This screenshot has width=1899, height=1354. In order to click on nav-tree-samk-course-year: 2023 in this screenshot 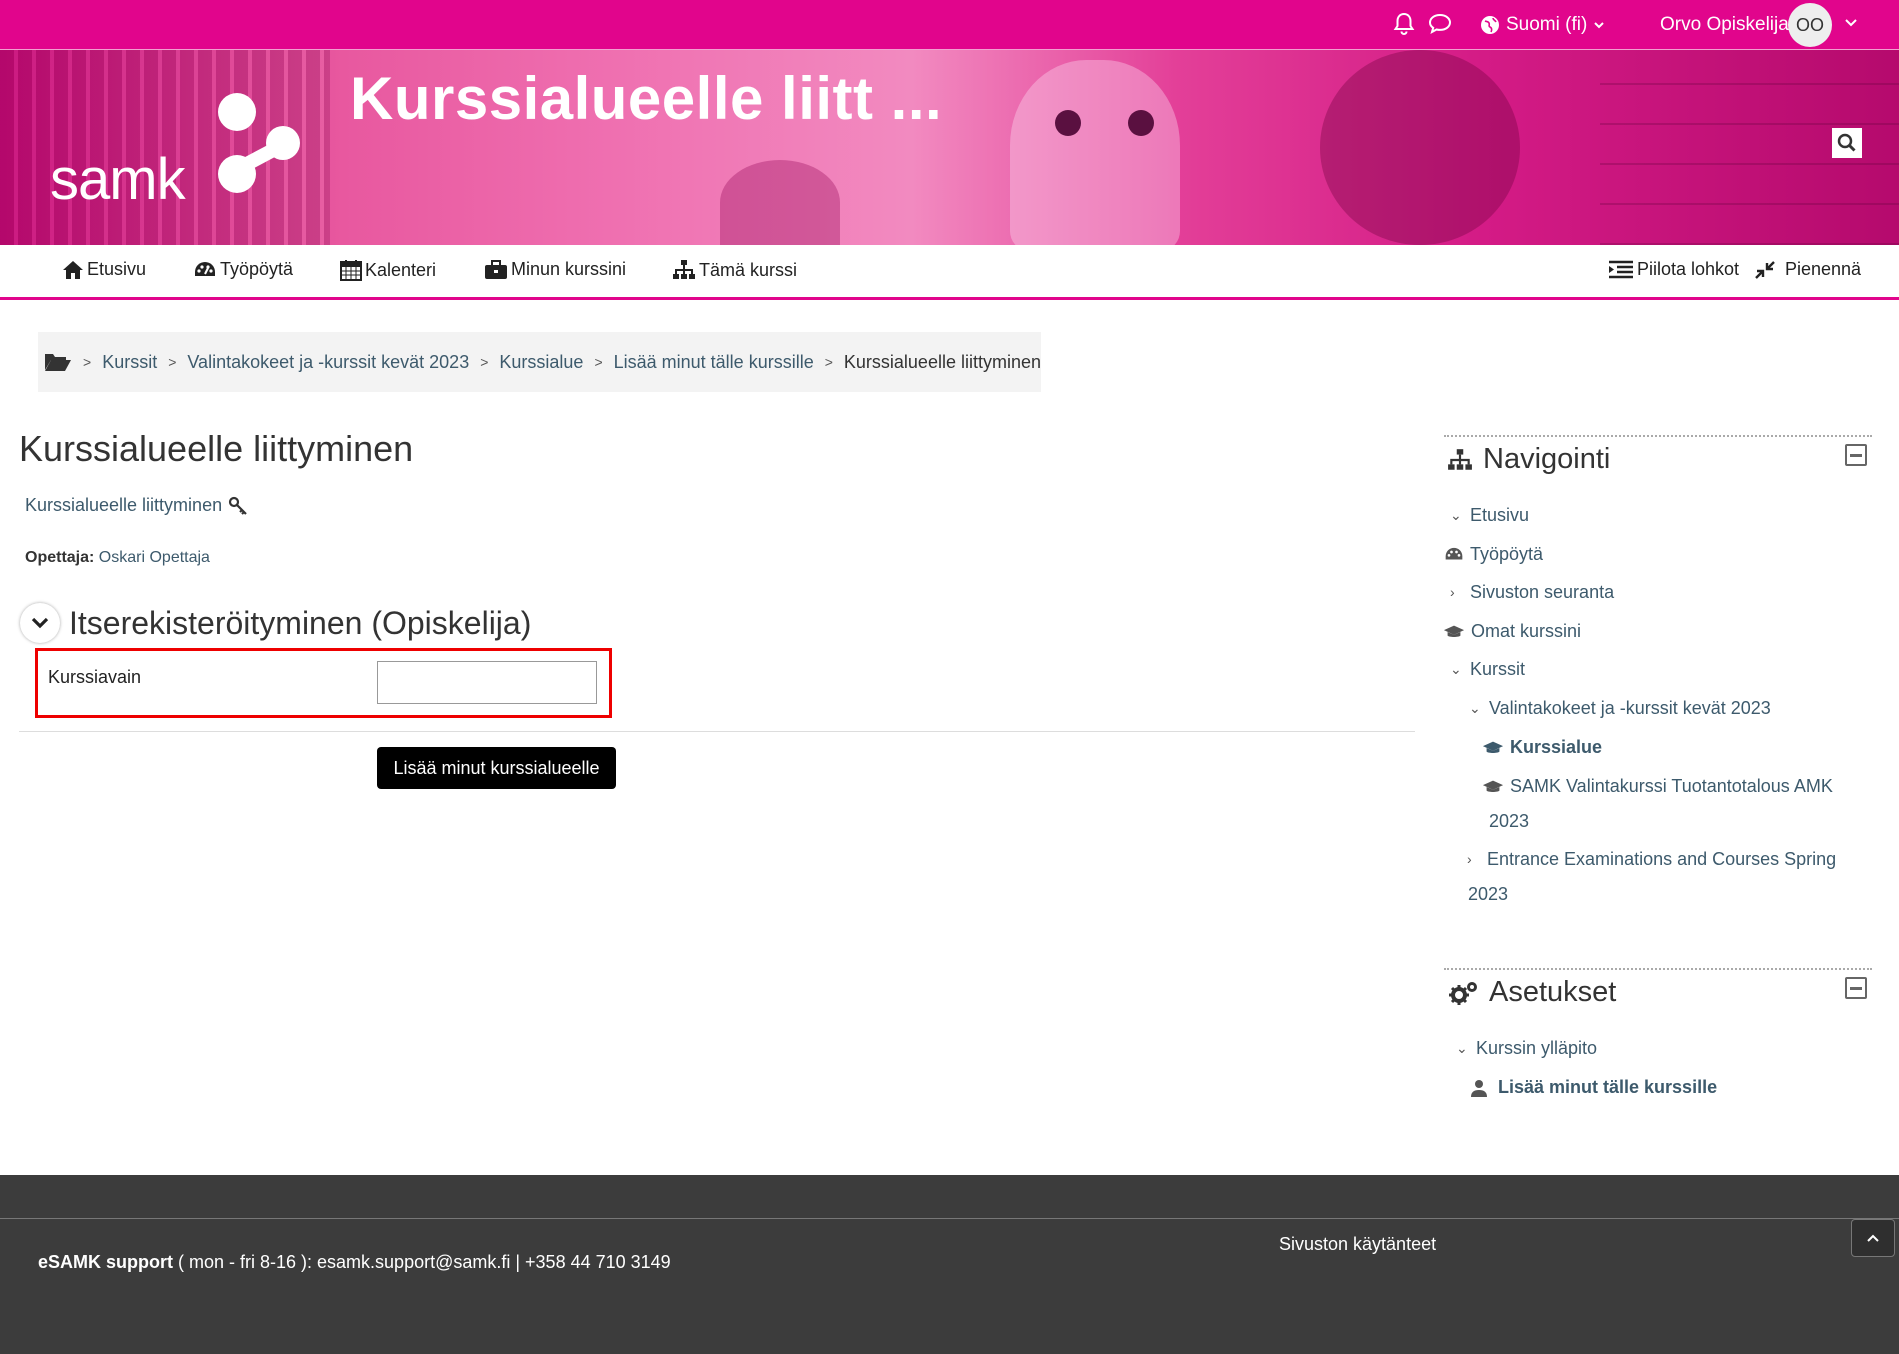, I will do `click(1509, 821)`.